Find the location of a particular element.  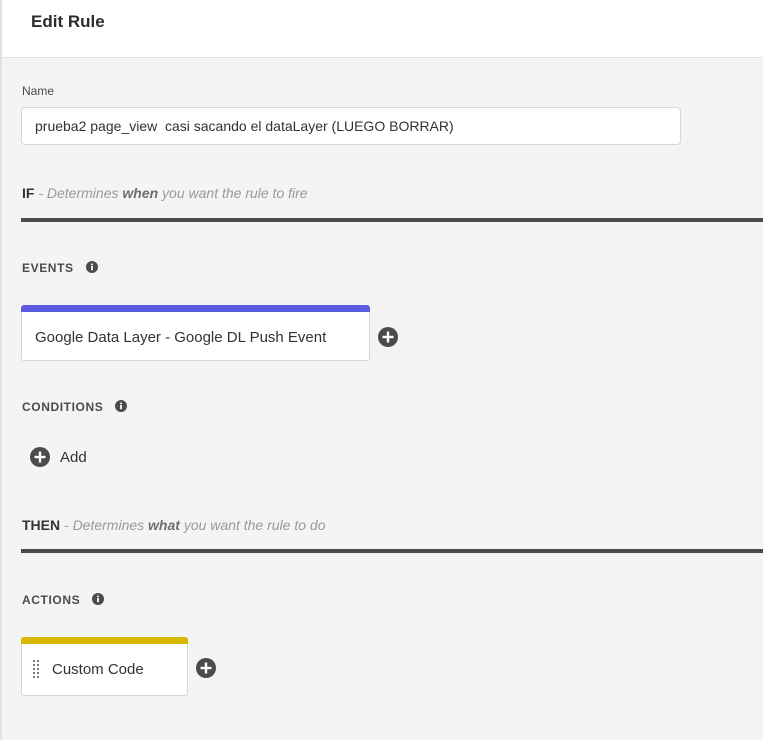

if-emphasis: when is located at coordinates (140, 193).